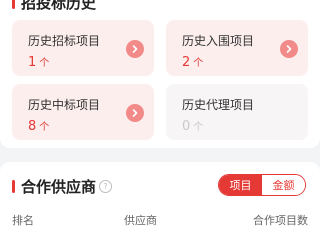 Image resolution: width=320 pixels, height=252 pixels. I want to click on stat-count: 2个, so click(193, 62).